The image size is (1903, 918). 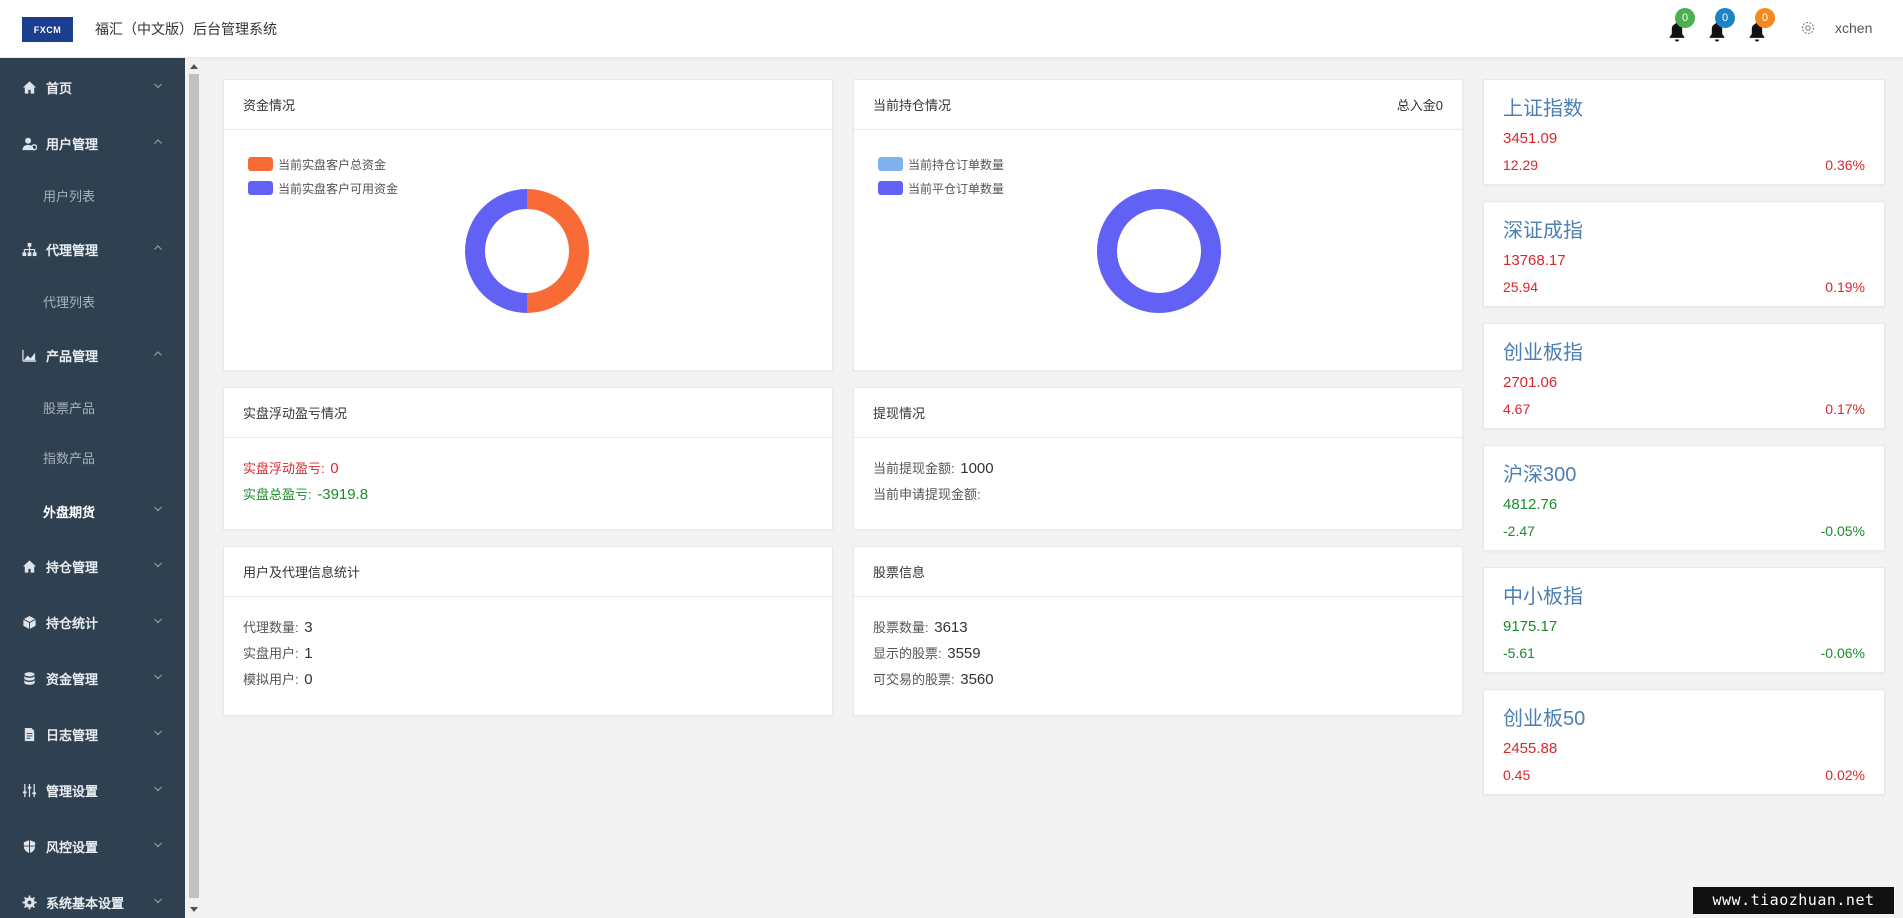 I want to click on scroll-up-arrow, so click(x=194, y=66).